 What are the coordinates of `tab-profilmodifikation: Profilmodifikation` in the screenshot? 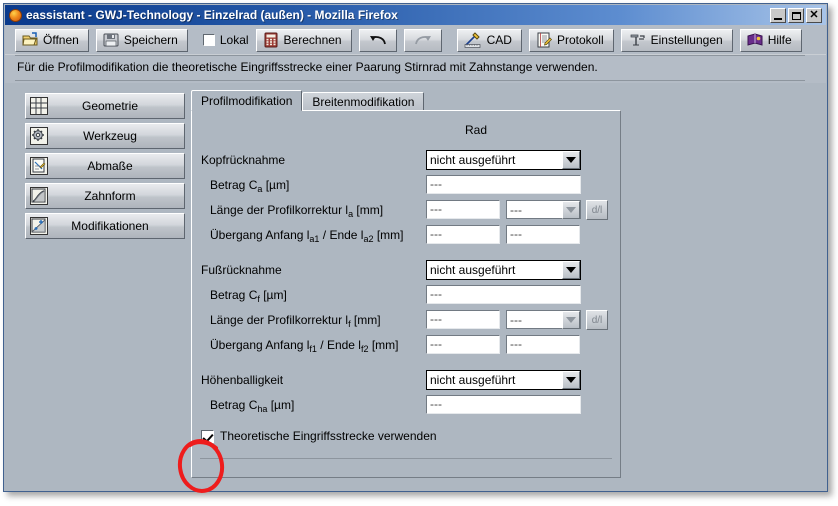 It's located at (247, 100).